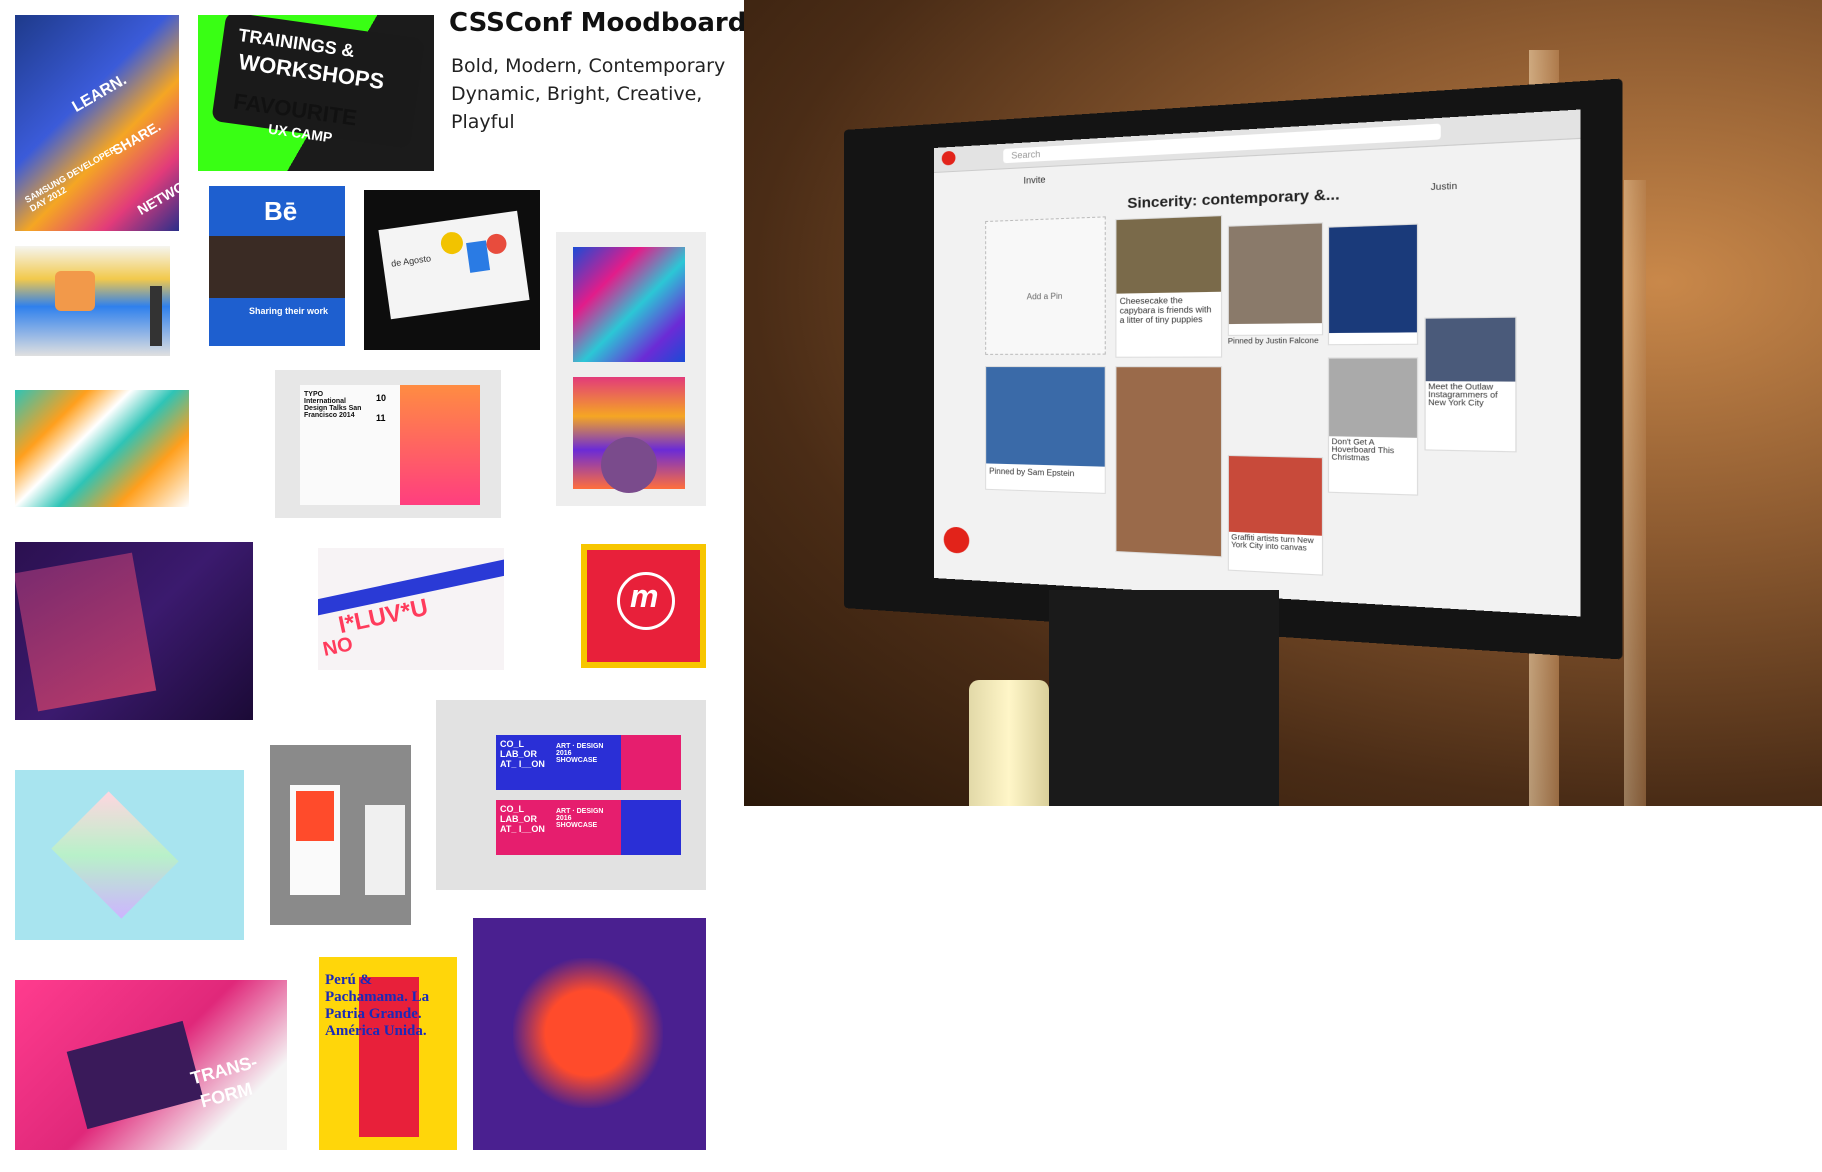 This screenshot has height=1172, width=1822. Describe the element at coordinates (1373, 451) in the screenshot. I see `pin-text: Don't Get A Hoverboard This Christmas` at that location.